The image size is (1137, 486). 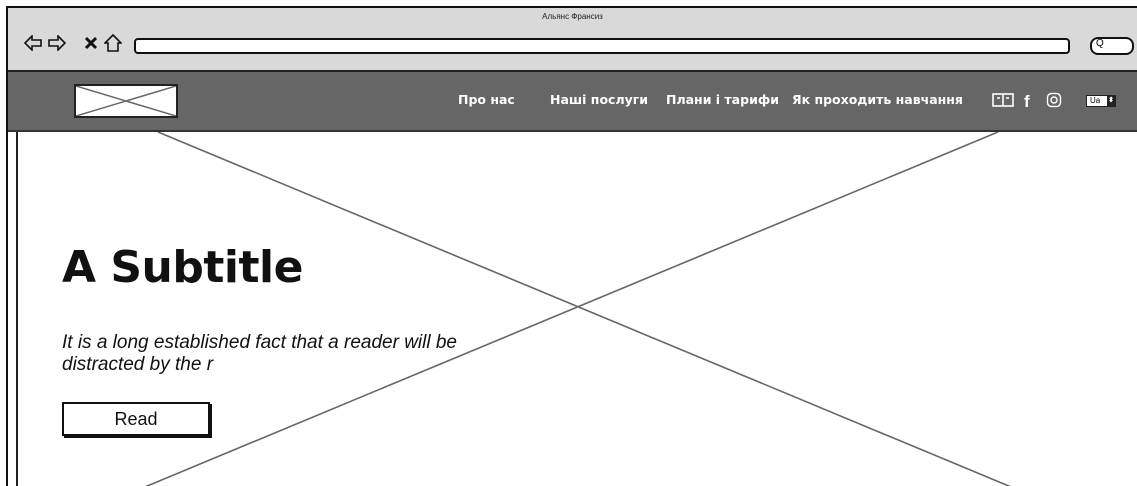 What do you see at coordinates (572, 16) in the screenshot?
I see `window-title: Альянс Франсиз` at bounding box center [572, 16].